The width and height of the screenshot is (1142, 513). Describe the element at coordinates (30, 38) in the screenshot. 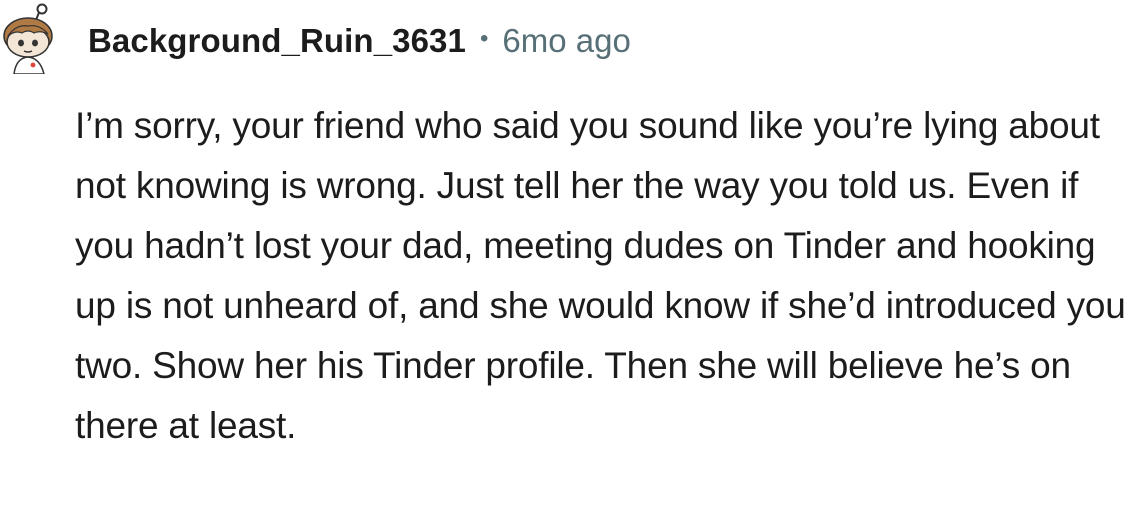

I see `snoo-avatar-icon` at that location.